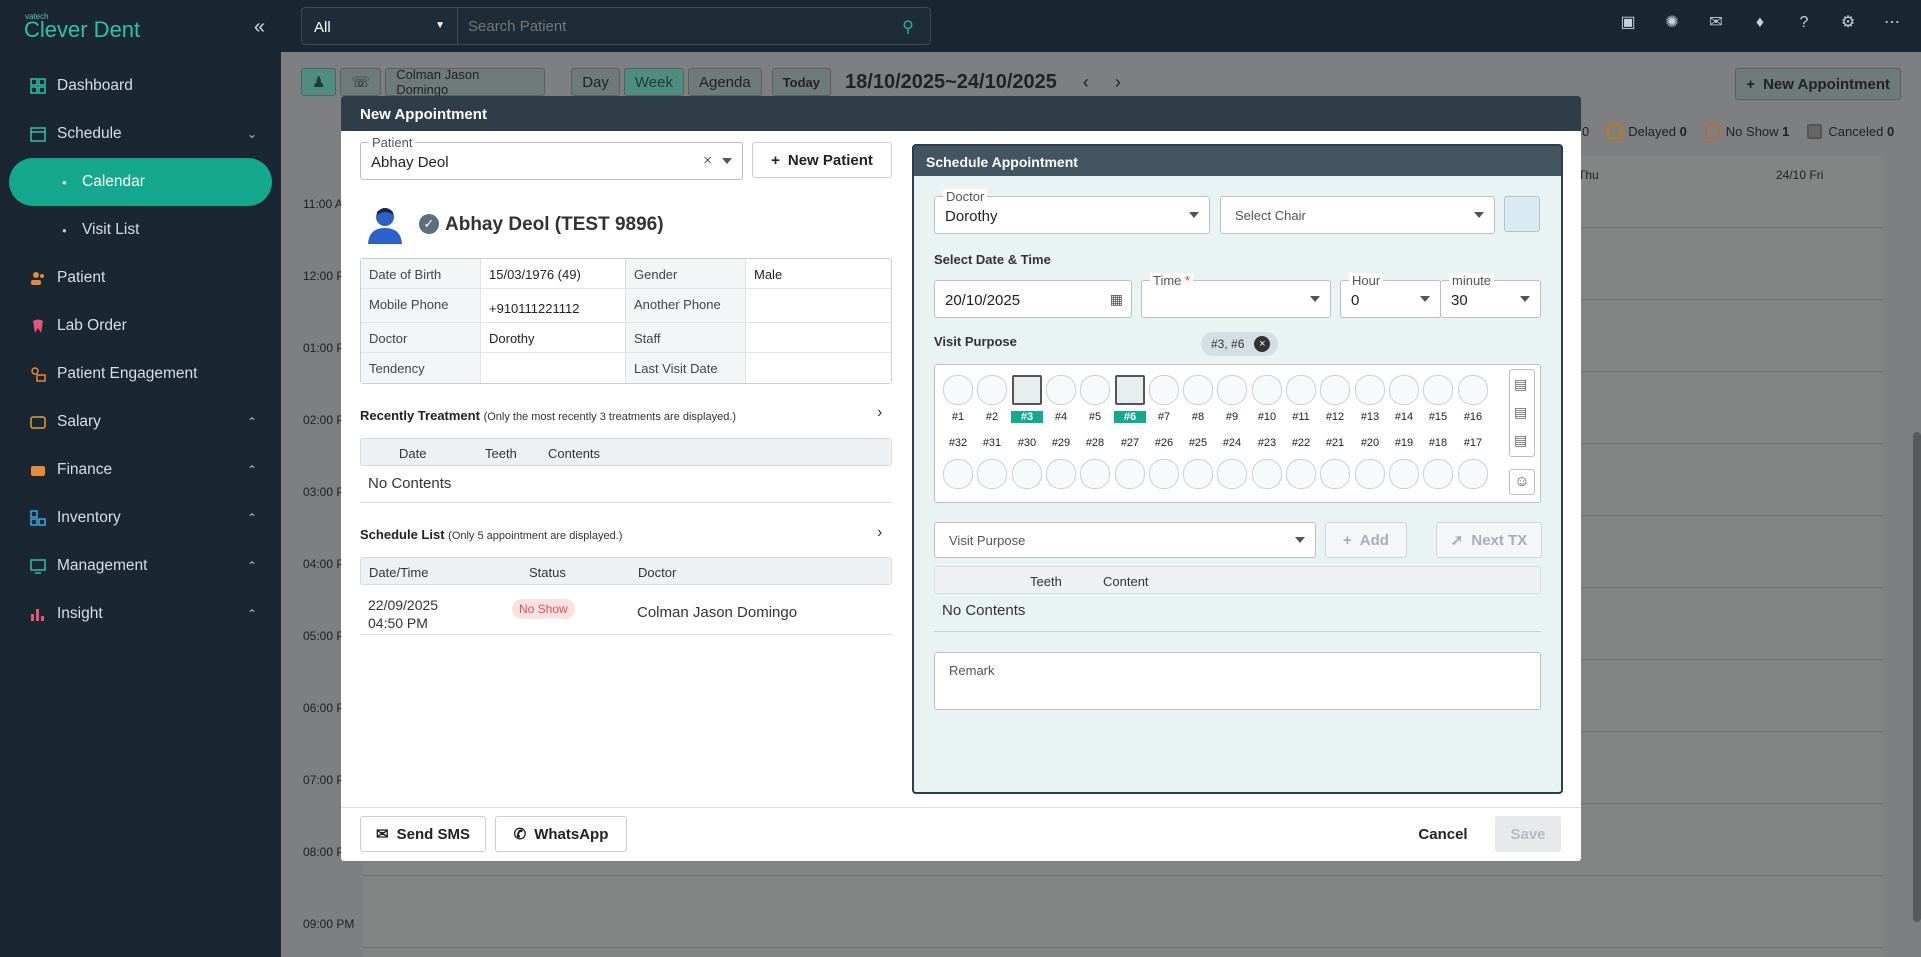 Image resolution: width=1921 pixels, height=957 pixels. What do you see at coordinates (1520, 384) in the screenshot?
I see `upper-jaw-icon: ▤` at bounding box center [1520, 384].